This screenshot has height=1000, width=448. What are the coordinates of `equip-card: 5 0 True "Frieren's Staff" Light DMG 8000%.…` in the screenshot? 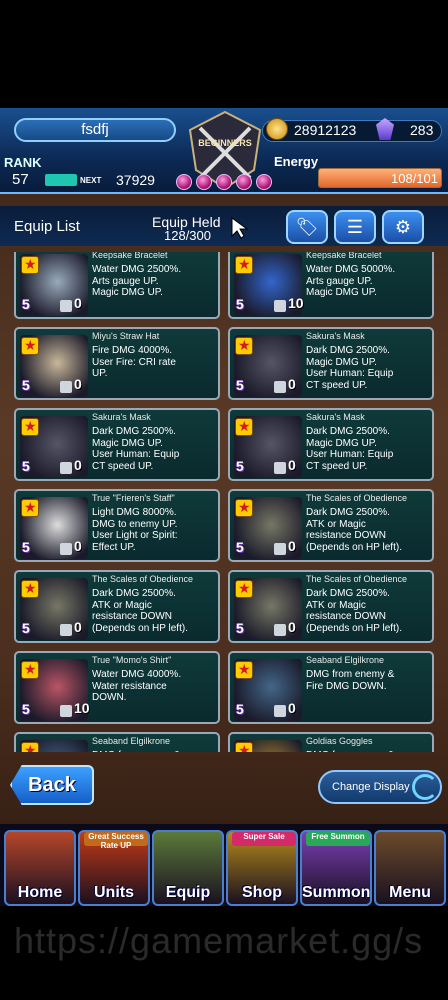 It's located at (117, 525).